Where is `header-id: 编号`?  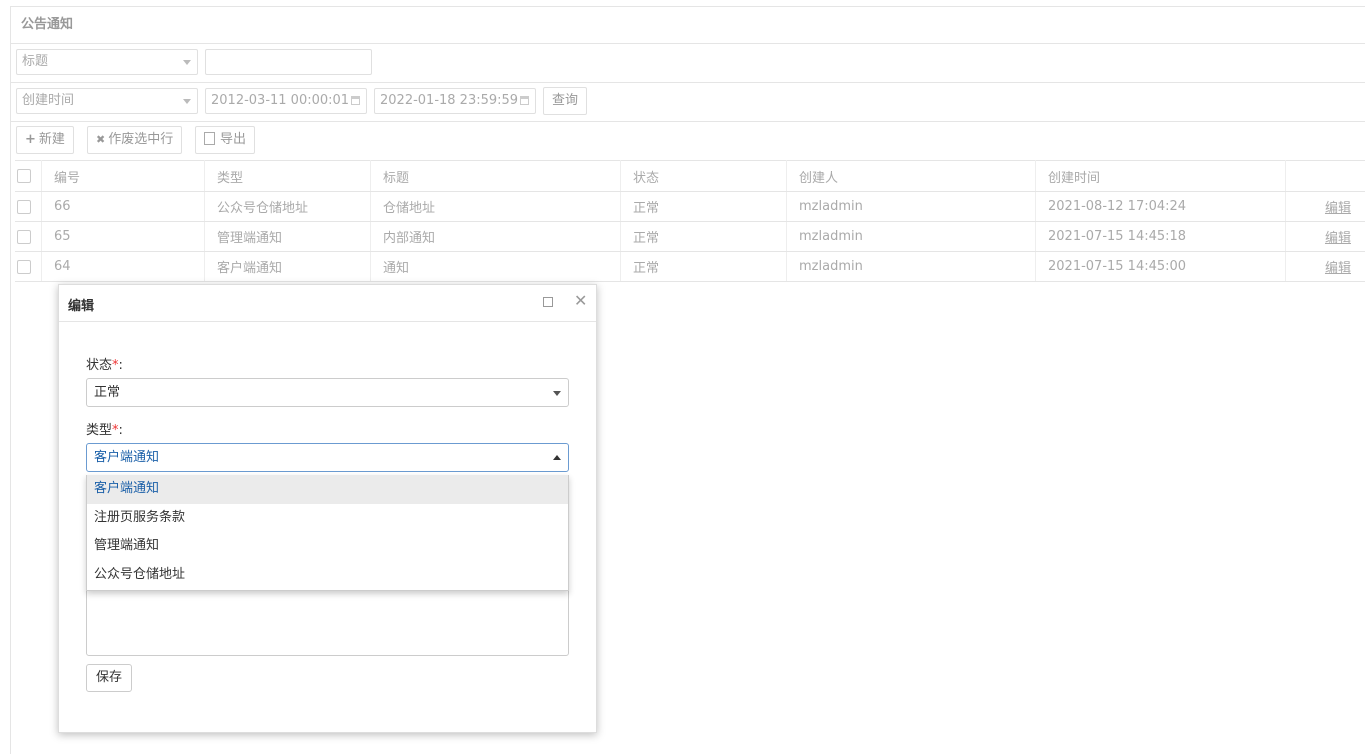
header-id: 编号 is located at coordinates (123, 176).